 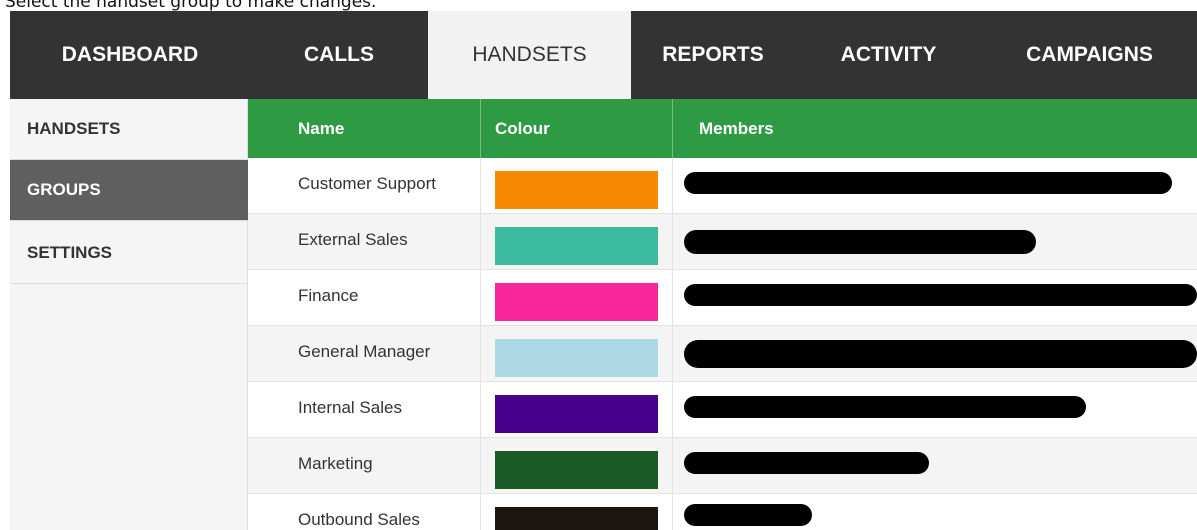 I want to click on group-name: Finance, so click(x=328, y=295).